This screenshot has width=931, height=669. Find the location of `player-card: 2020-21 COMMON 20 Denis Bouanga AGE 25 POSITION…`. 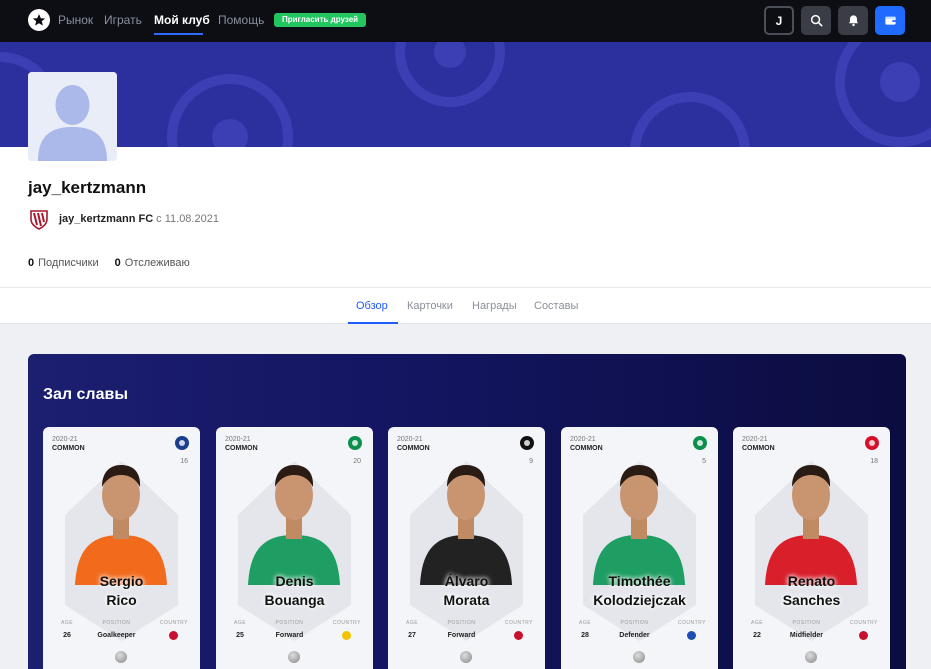

player-card: 2020-21 COMMON 20 Denis Bouanga AGE 25 POSITION… is located at coordinates (294, 548).